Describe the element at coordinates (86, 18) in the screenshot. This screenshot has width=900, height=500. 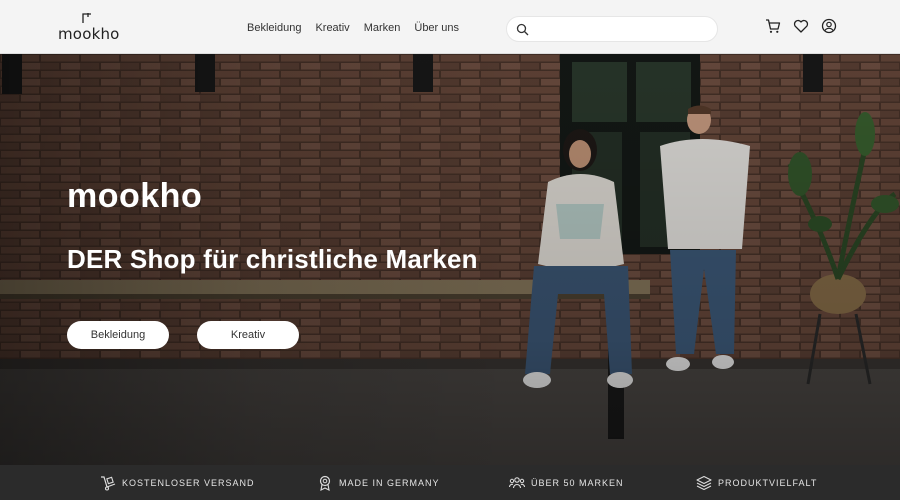
I see `logo-mark-icon` at that location.